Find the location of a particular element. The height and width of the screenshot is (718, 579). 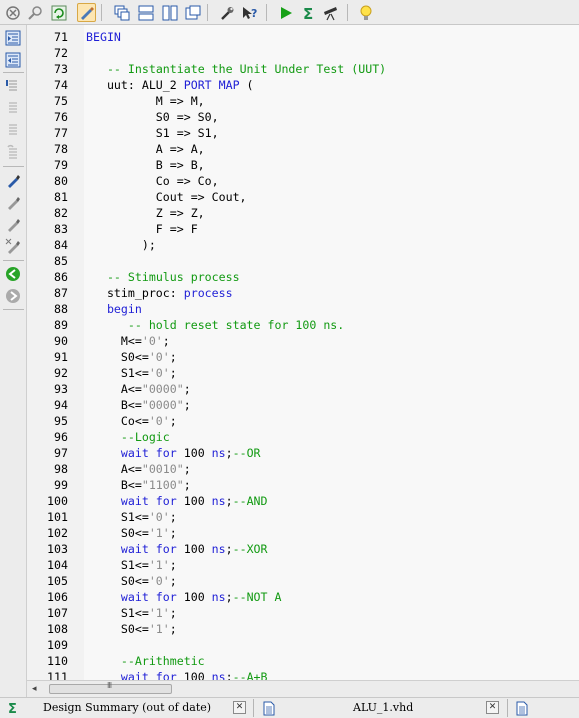

code-token: S1<= is located at coordinates (117, 613).